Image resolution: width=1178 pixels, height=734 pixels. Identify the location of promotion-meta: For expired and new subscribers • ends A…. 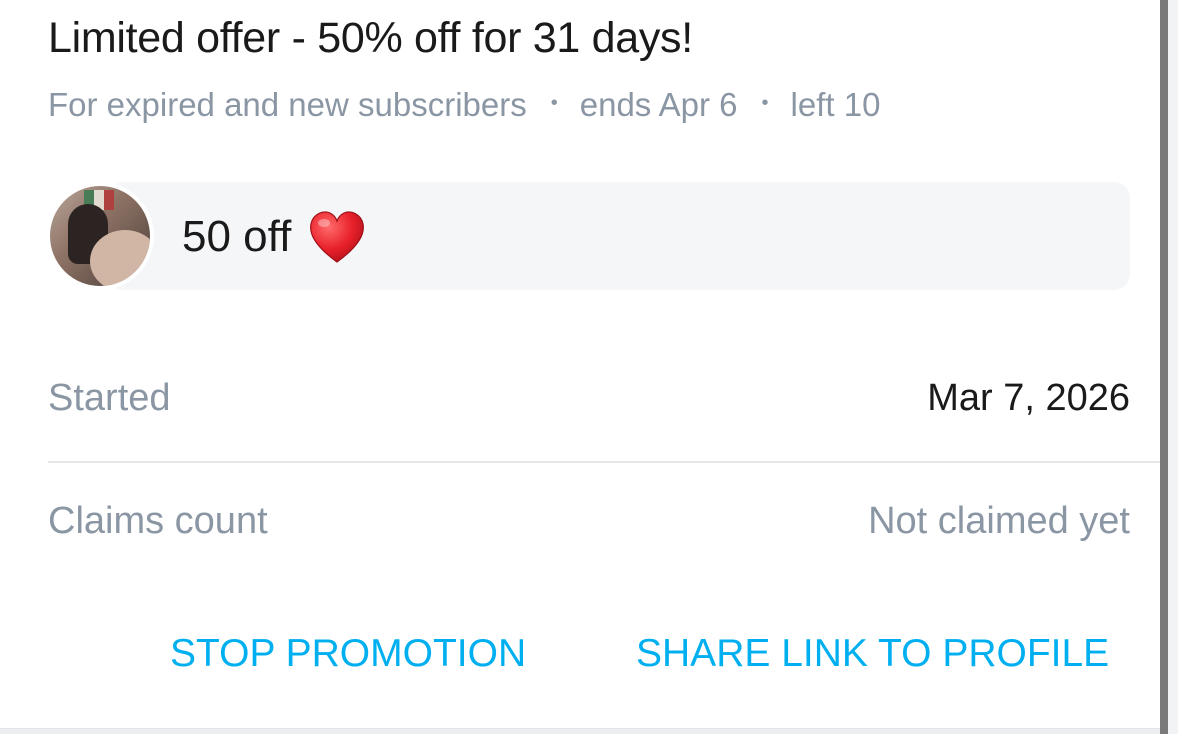
(464, 105).